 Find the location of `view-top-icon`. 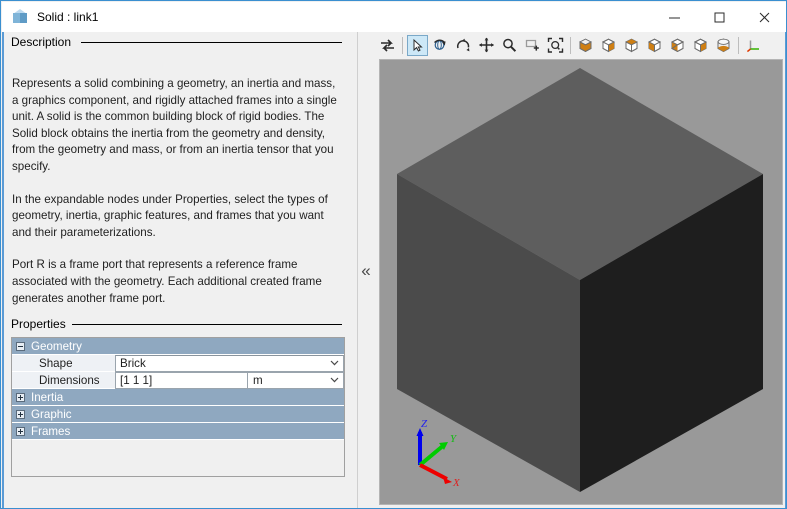

view-top-icon is located at coordinates (700, 45).